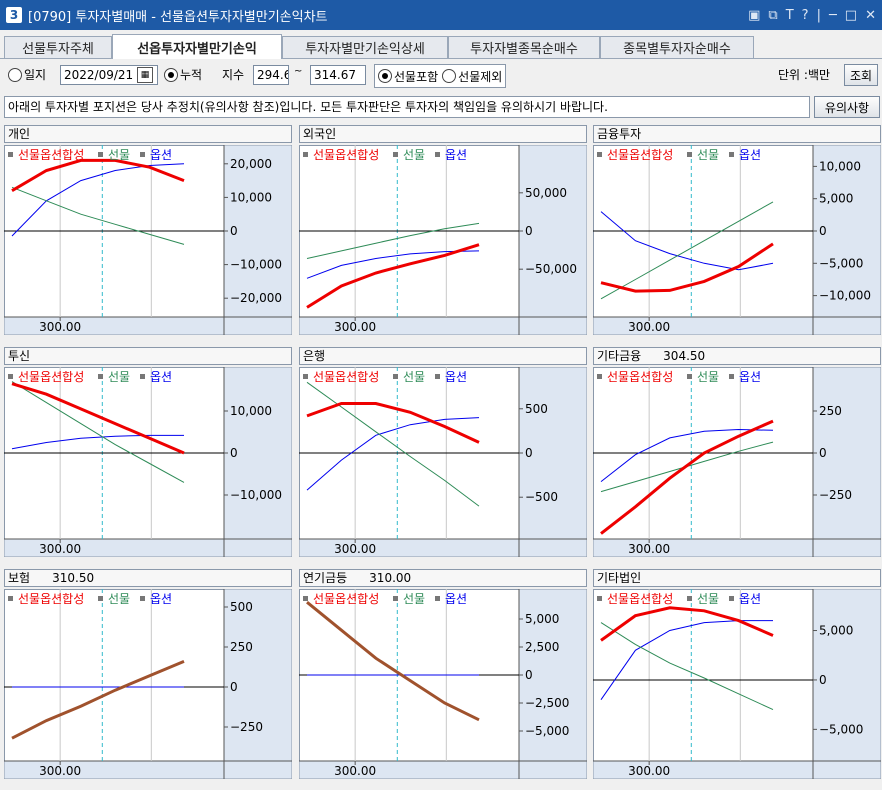 The image size is (882, 790). What do you see at coordinates (772, 15) in the screenshot?
I see `cascade-icon: ⧉` at bounding box center [772, 15].